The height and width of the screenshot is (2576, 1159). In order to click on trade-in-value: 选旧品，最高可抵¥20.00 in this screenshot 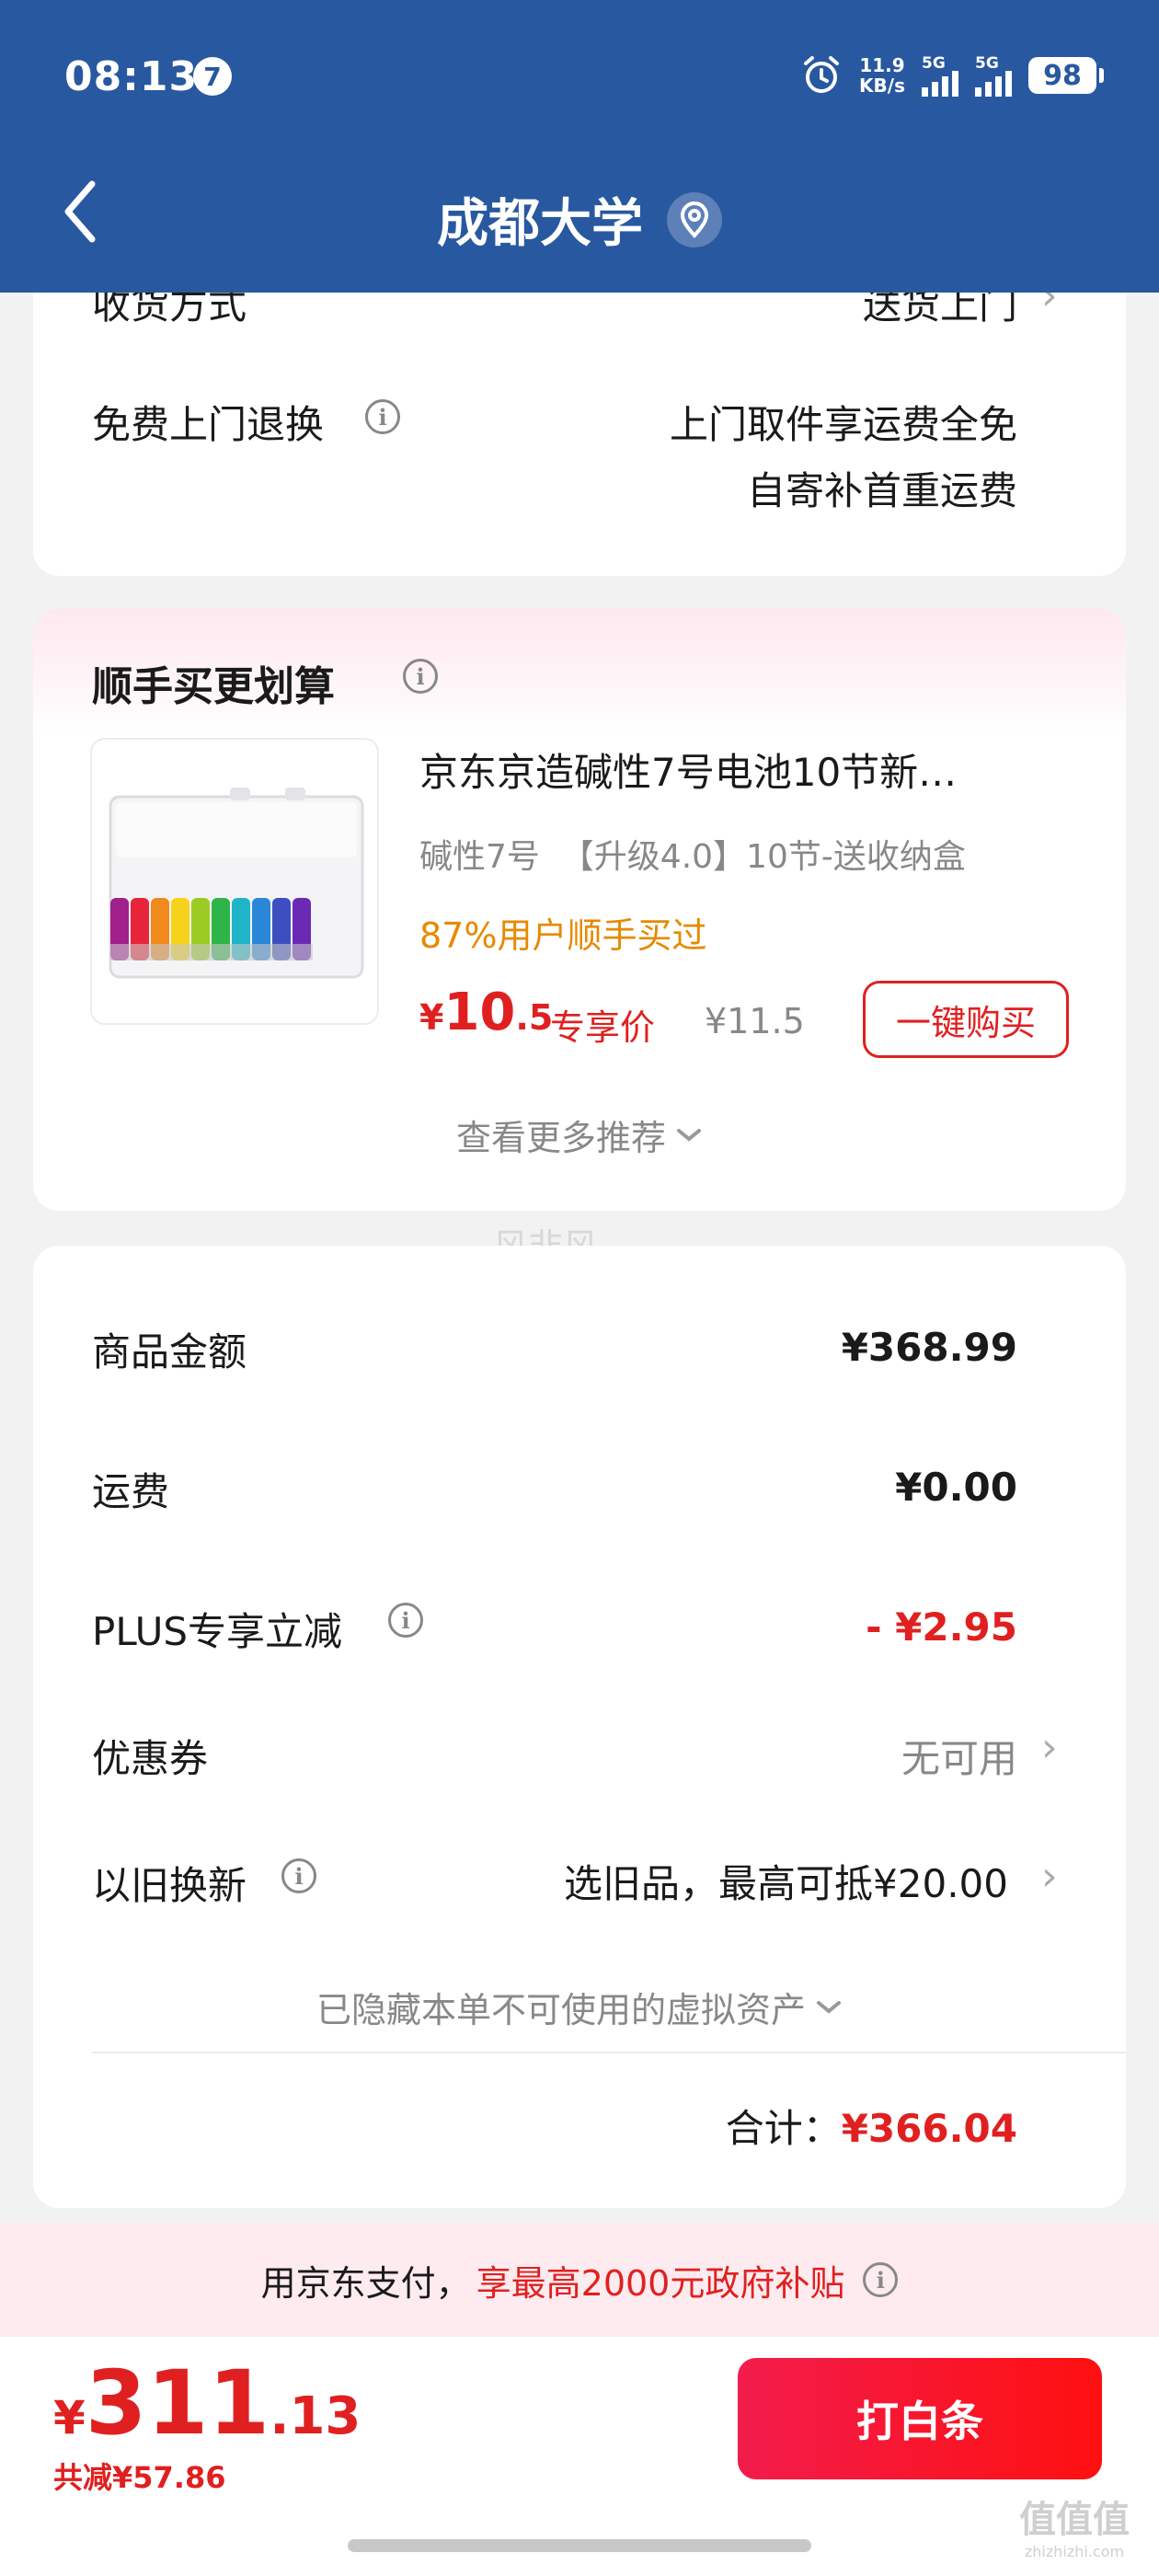, I will do `click(786, 1881)`.